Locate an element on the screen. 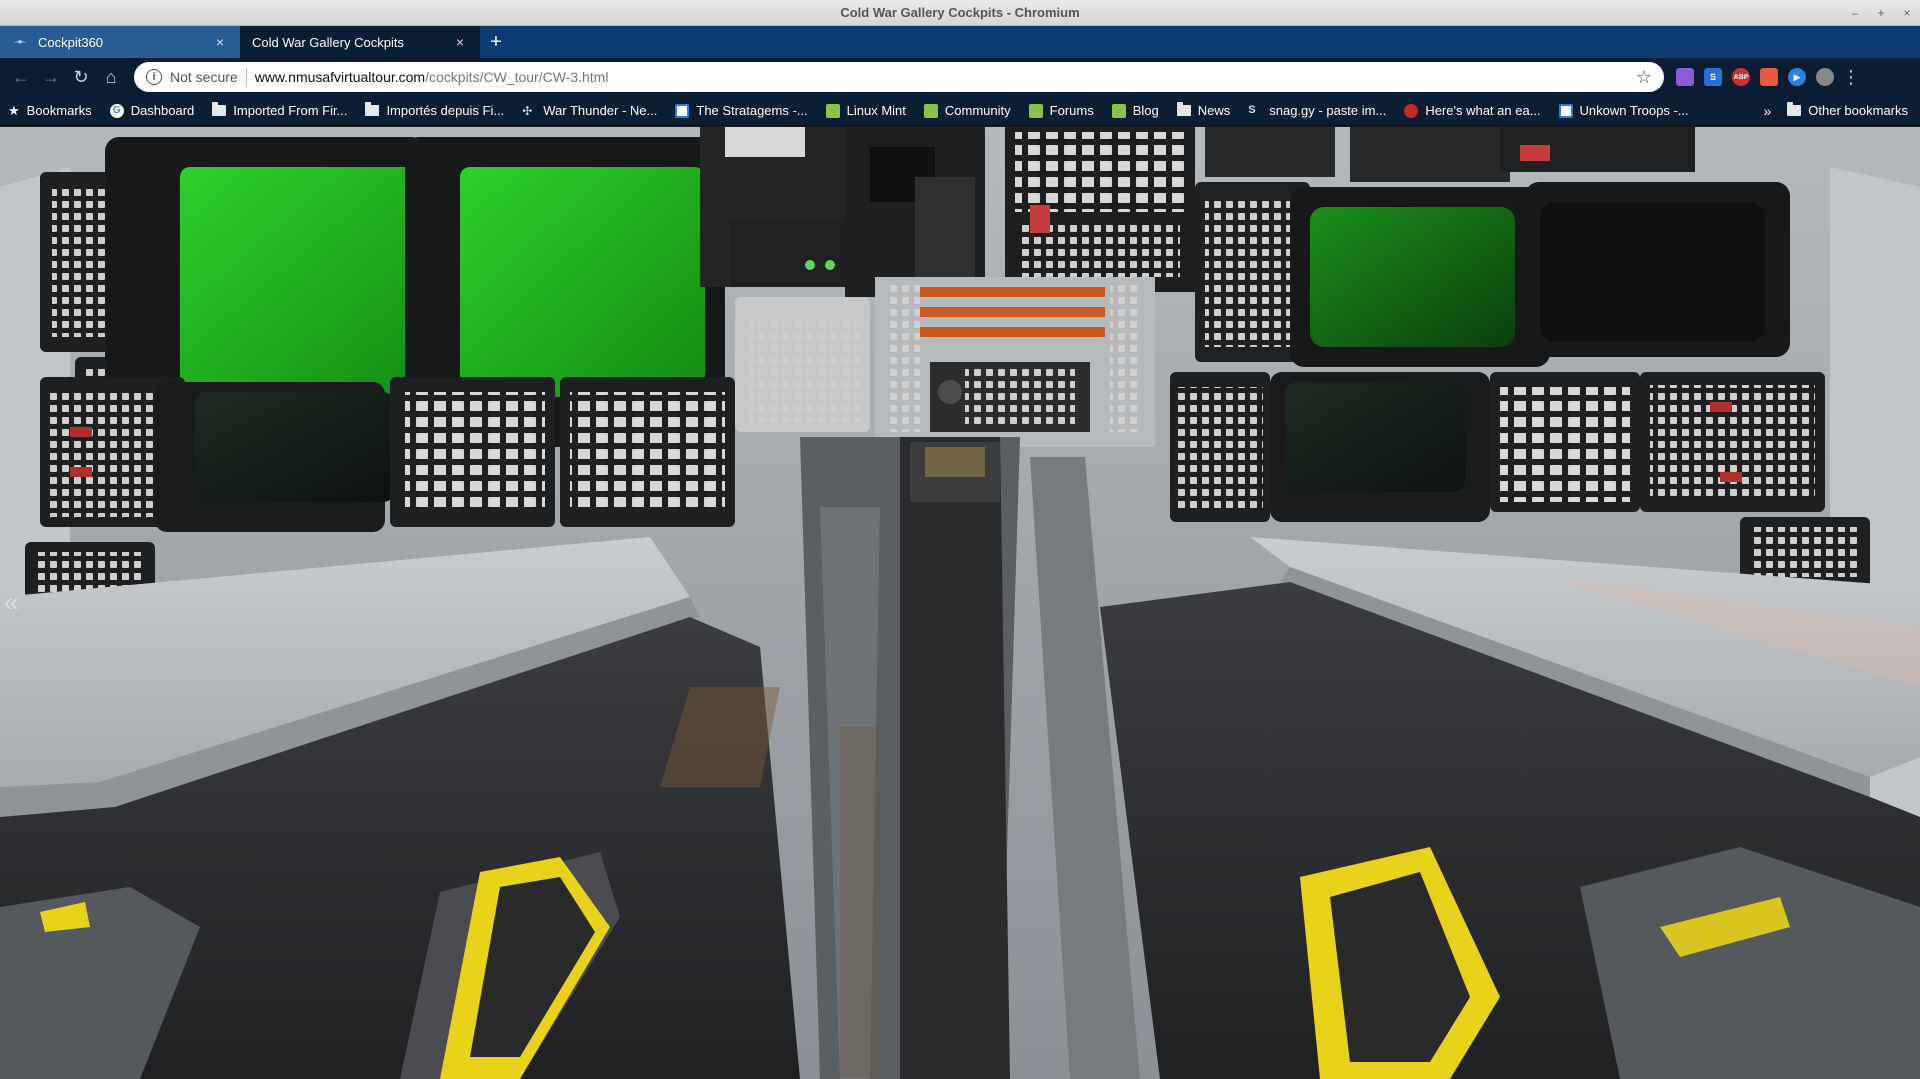  play-extension-icon: ▶ is located at coordinates (1797, 77).